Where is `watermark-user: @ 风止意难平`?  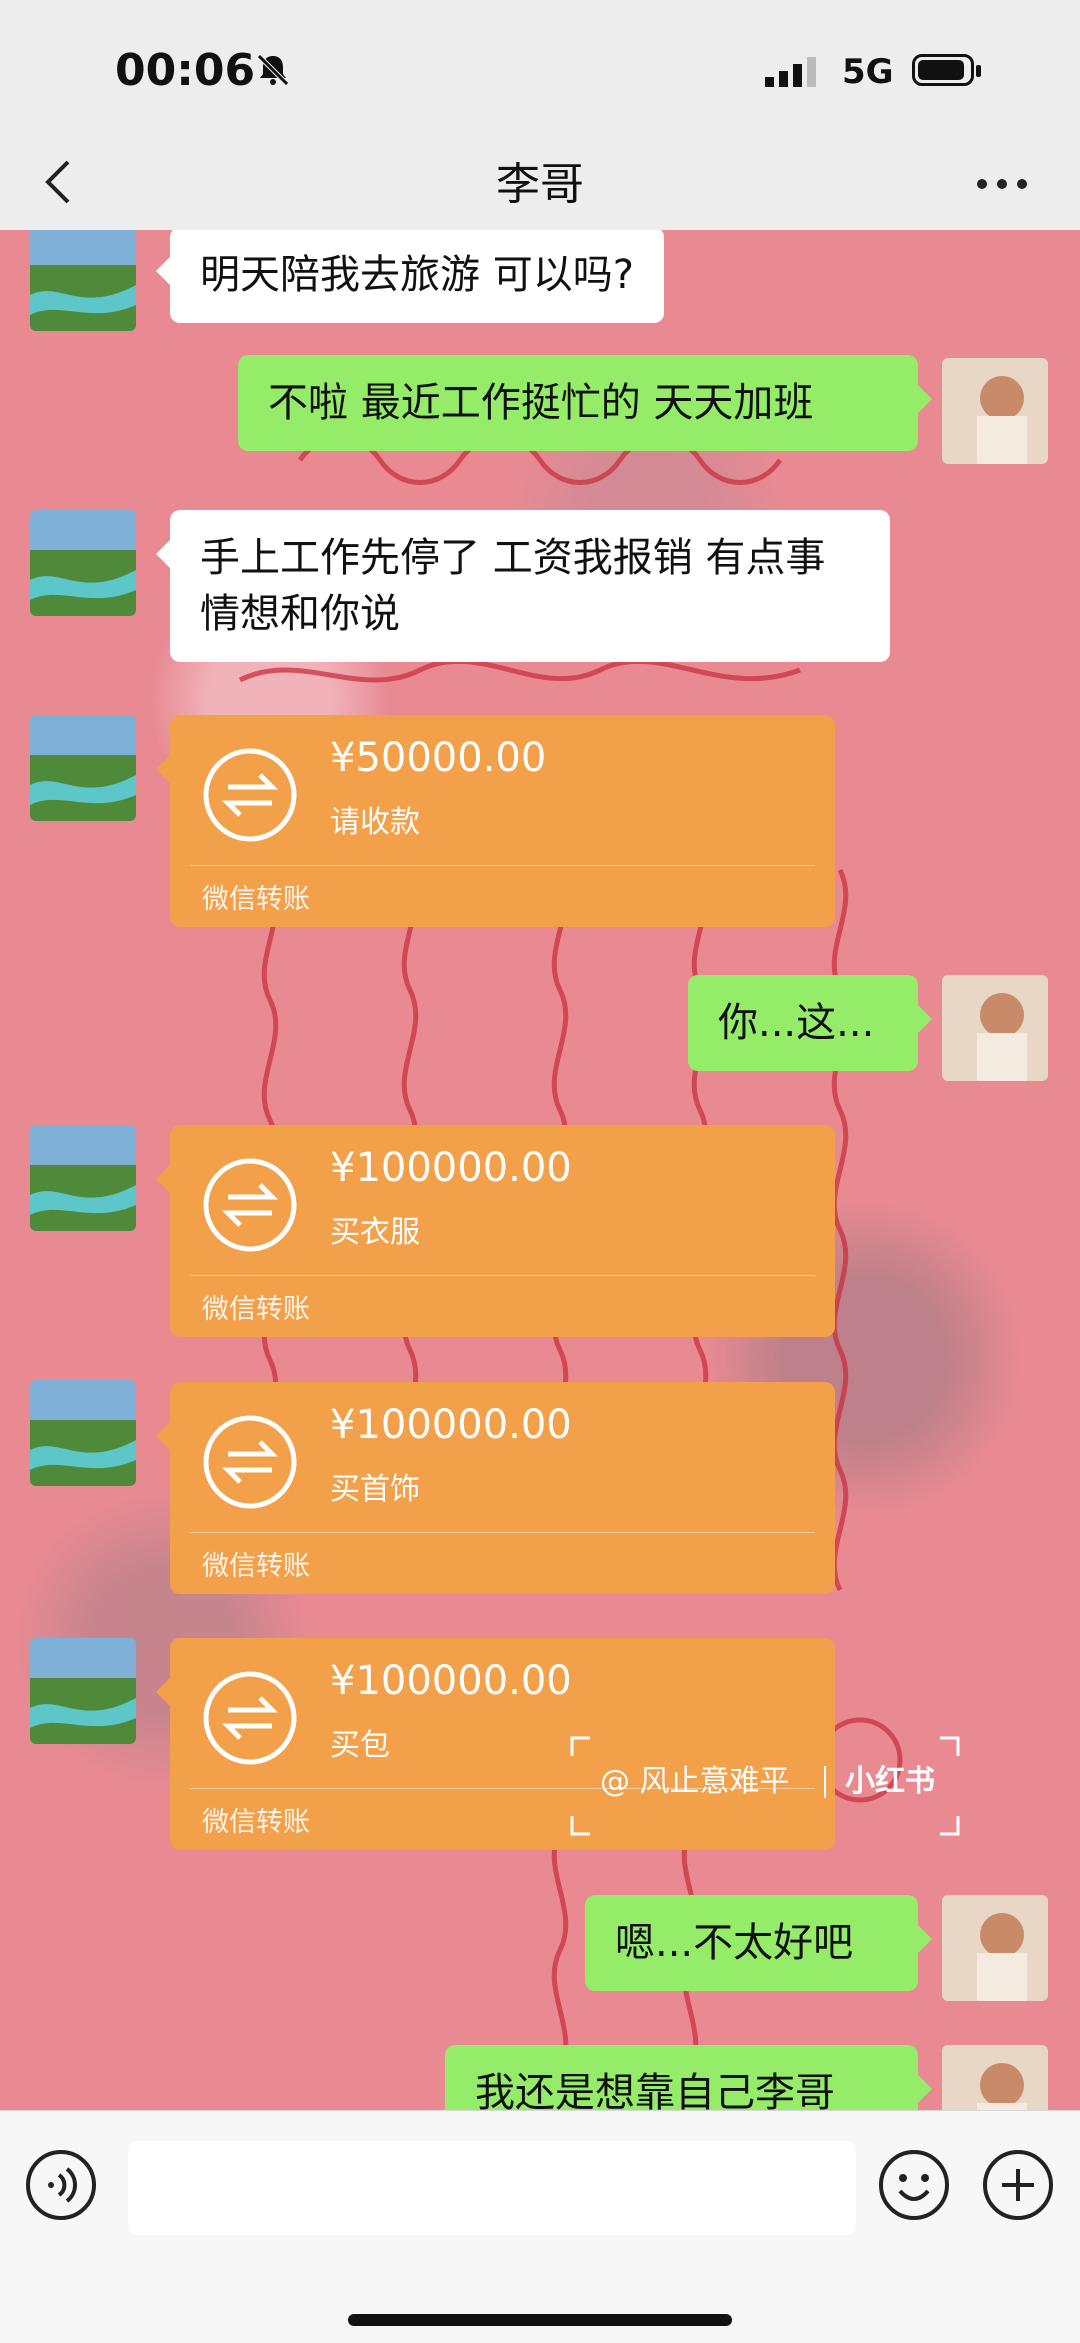
watermark-user: @ 风止意难平 is located at coordinates (695, 1781).